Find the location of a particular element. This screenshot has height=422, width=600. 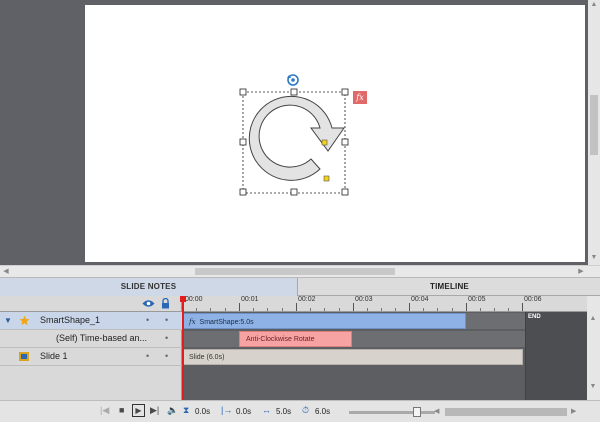

duration-value: 5.0s is located at coordinates (283, 411).